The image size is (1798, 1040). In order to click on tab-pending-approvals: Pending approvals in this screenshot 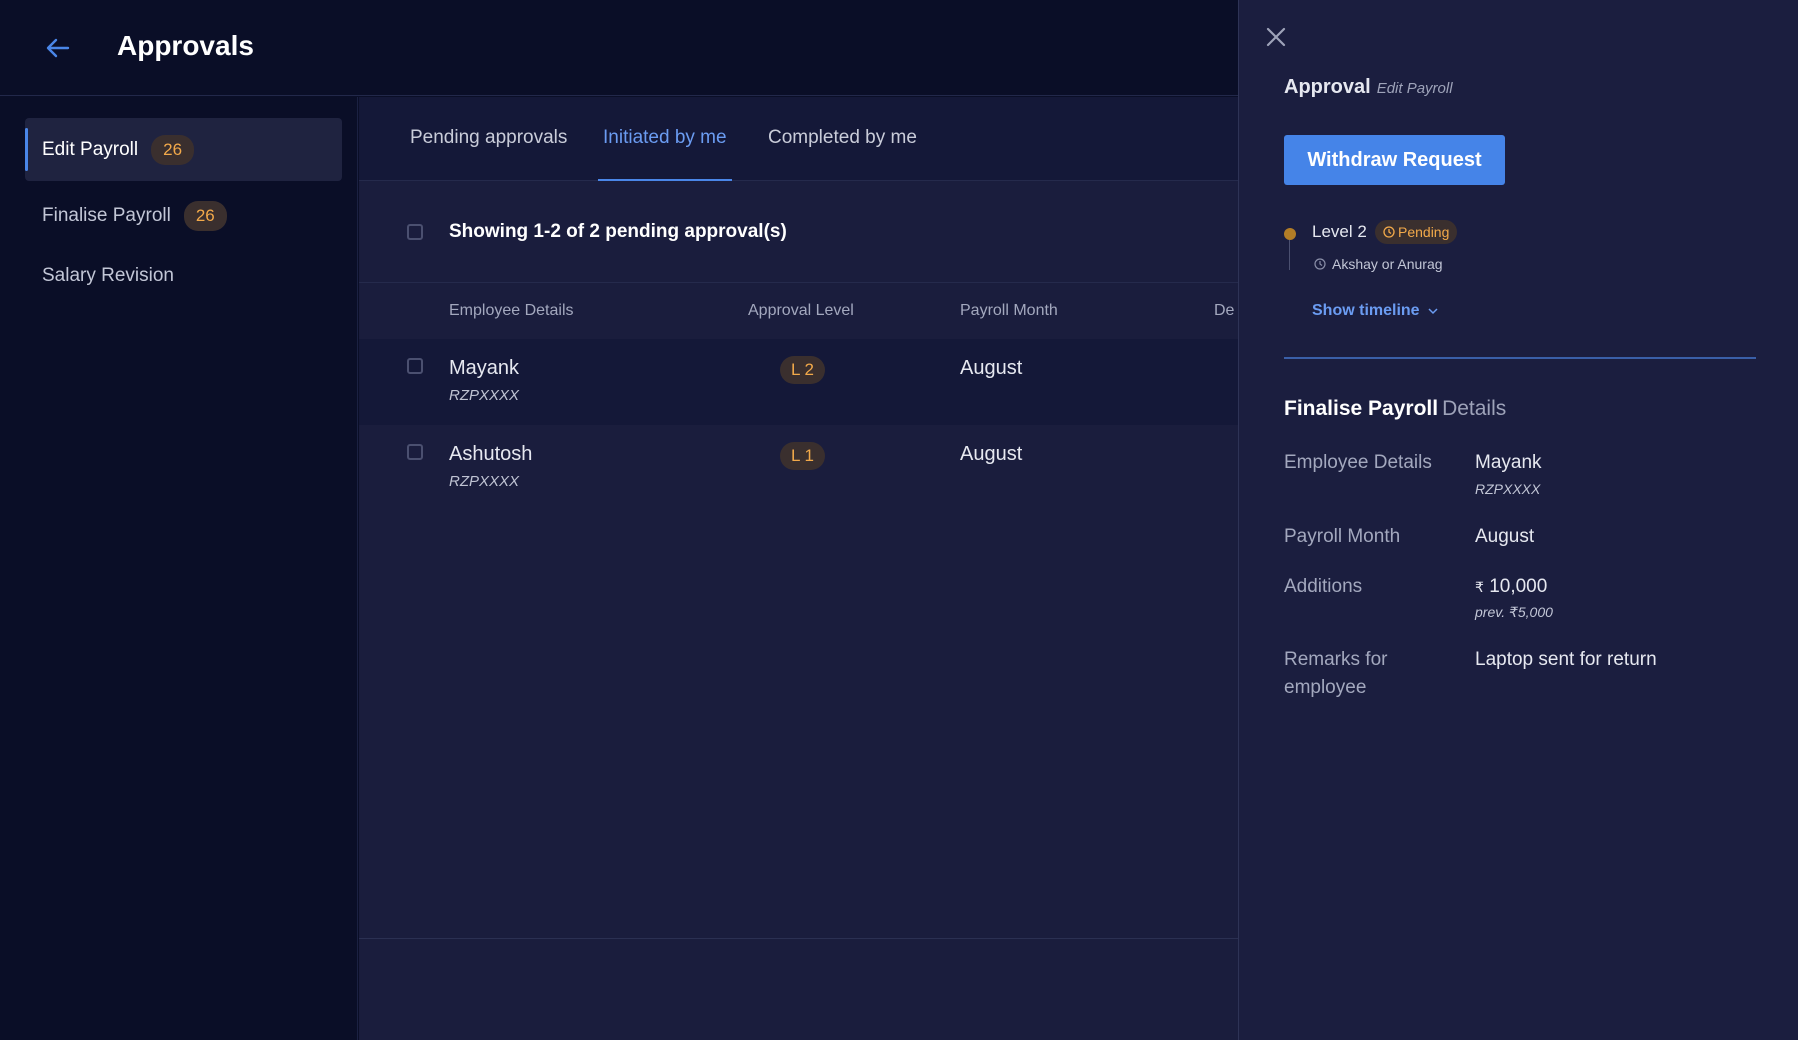, I will do `click(488, 153)`.